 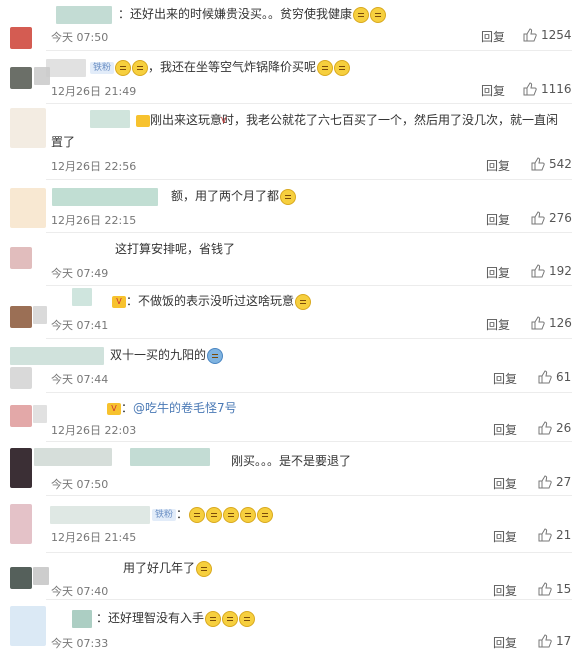 What do you see at coordinates (560, 218) in the screenshot?
I see `like-count: 276` at bounding box center [560, 218].